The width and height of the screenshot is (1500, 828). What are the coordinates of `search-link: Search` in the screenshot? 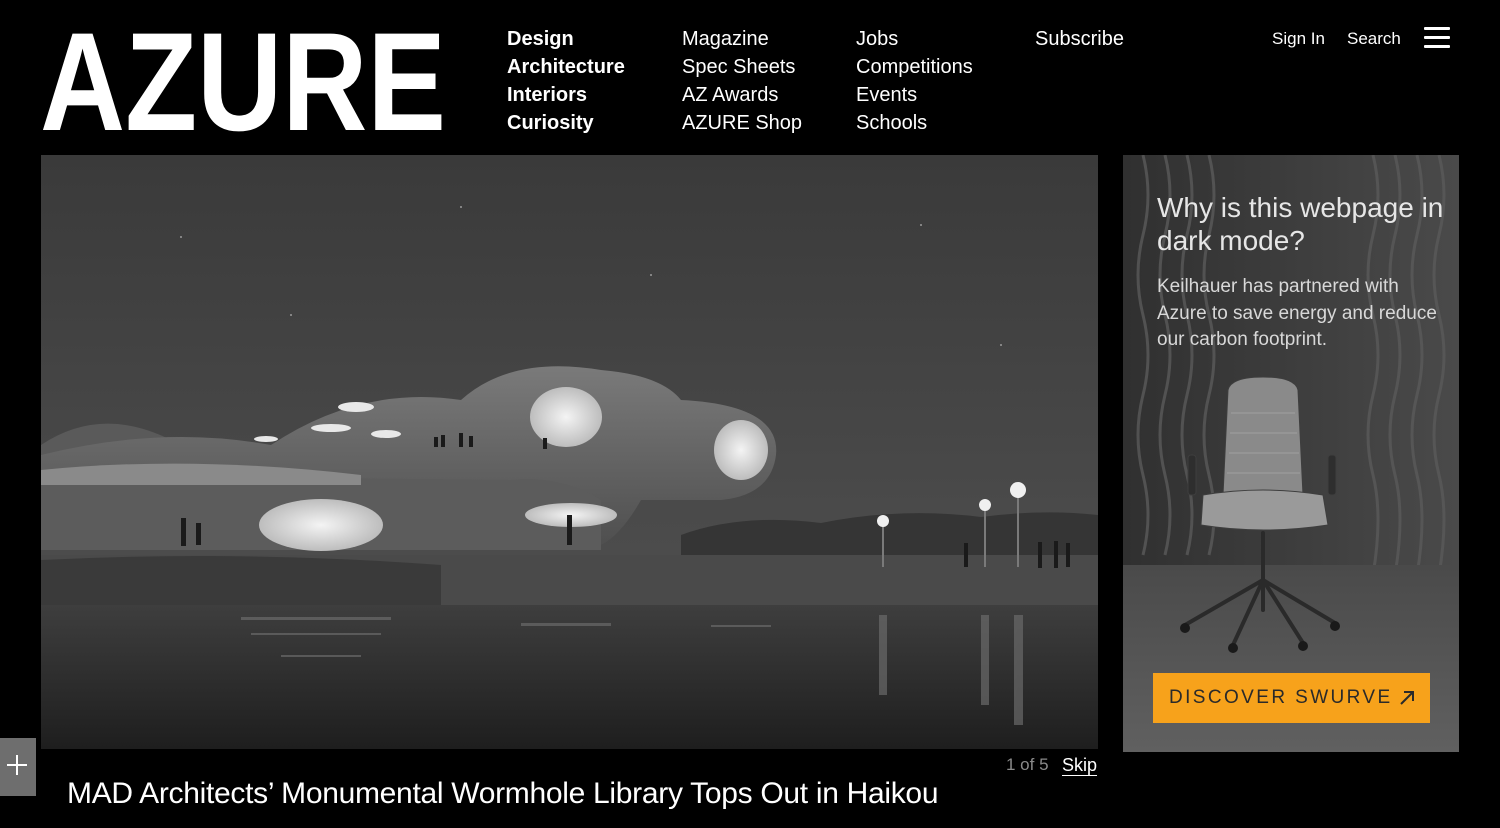 It's located at (1374, 39).